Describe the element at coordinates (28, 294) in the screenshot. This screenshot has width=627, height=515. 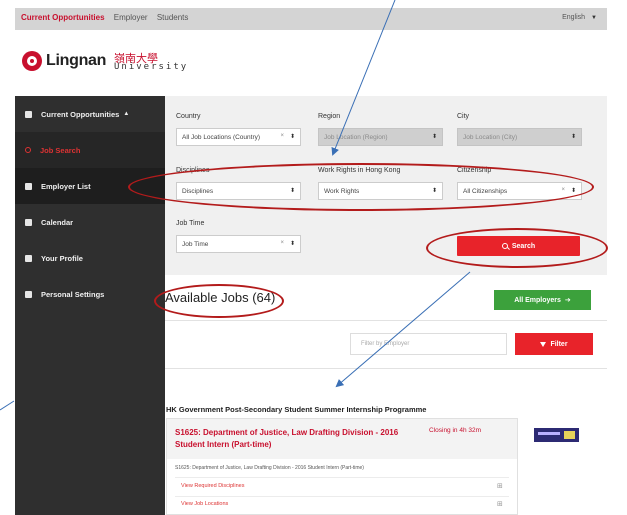
I see `settings-icon` at that location.